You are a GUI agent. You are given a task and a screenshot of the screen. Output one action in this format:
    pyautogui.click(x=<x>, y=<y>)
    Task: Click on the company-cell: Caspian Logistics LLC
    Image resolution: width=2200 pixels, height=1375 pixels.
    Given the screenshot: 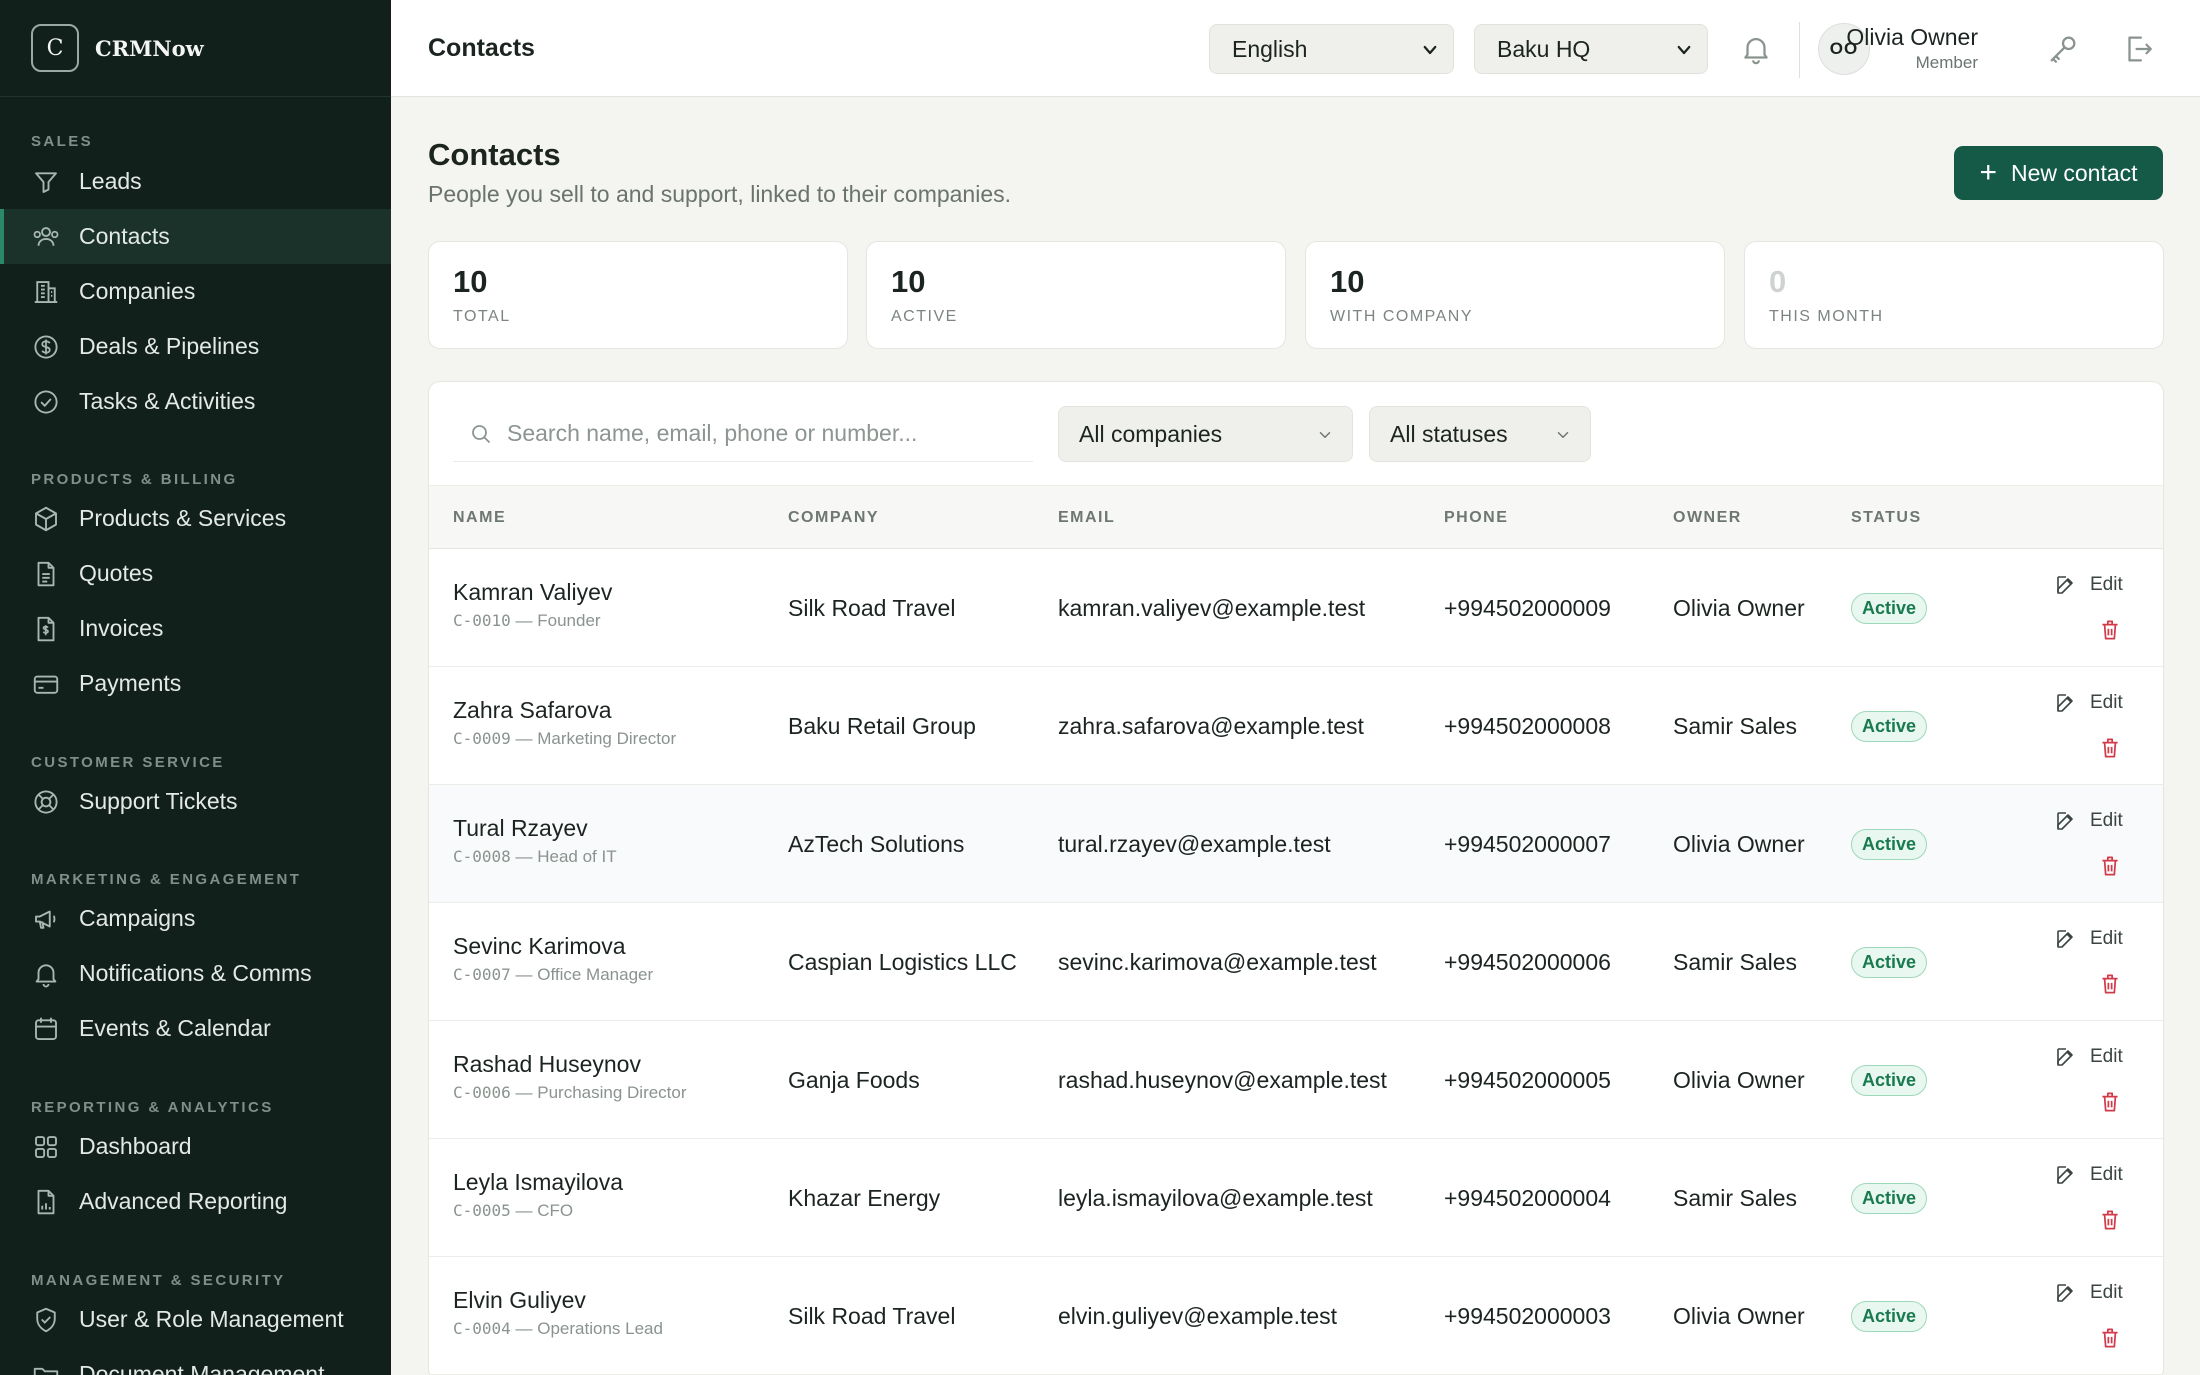 What is the action you would take?
    pyautogui.click(x=903, y=962)
    